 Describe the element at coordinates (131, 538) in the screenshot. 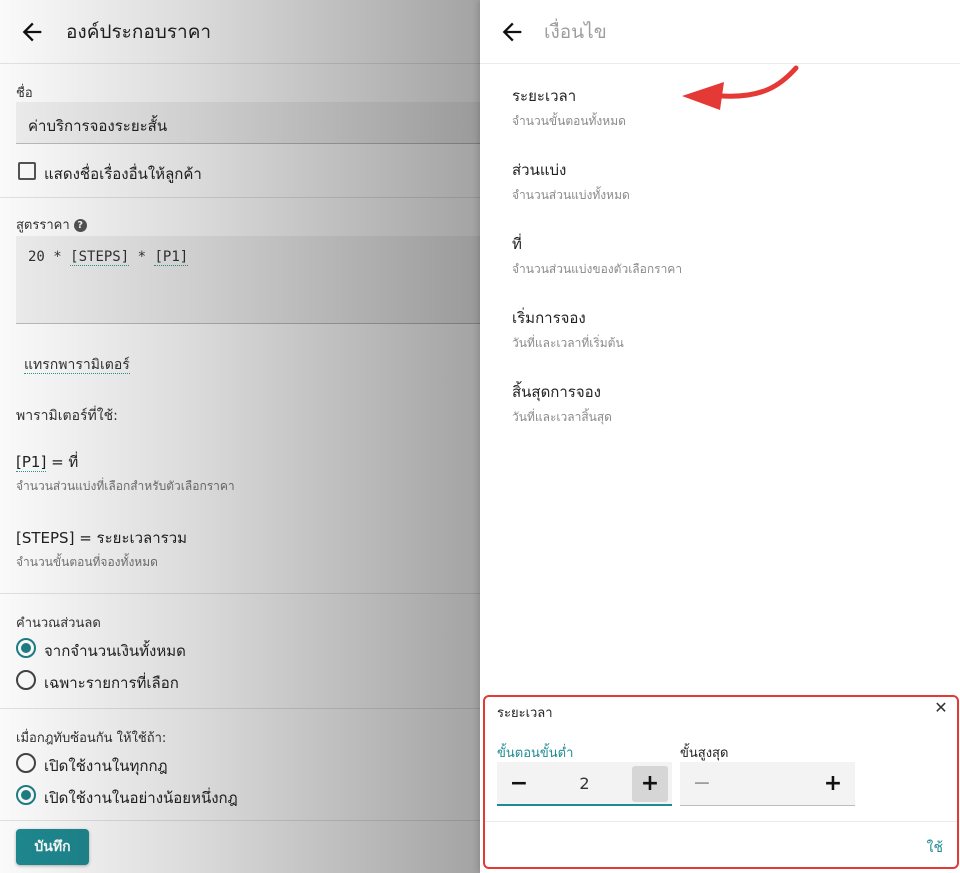

I see `param-steps-name: = ระยะเวลารวม` at that location.